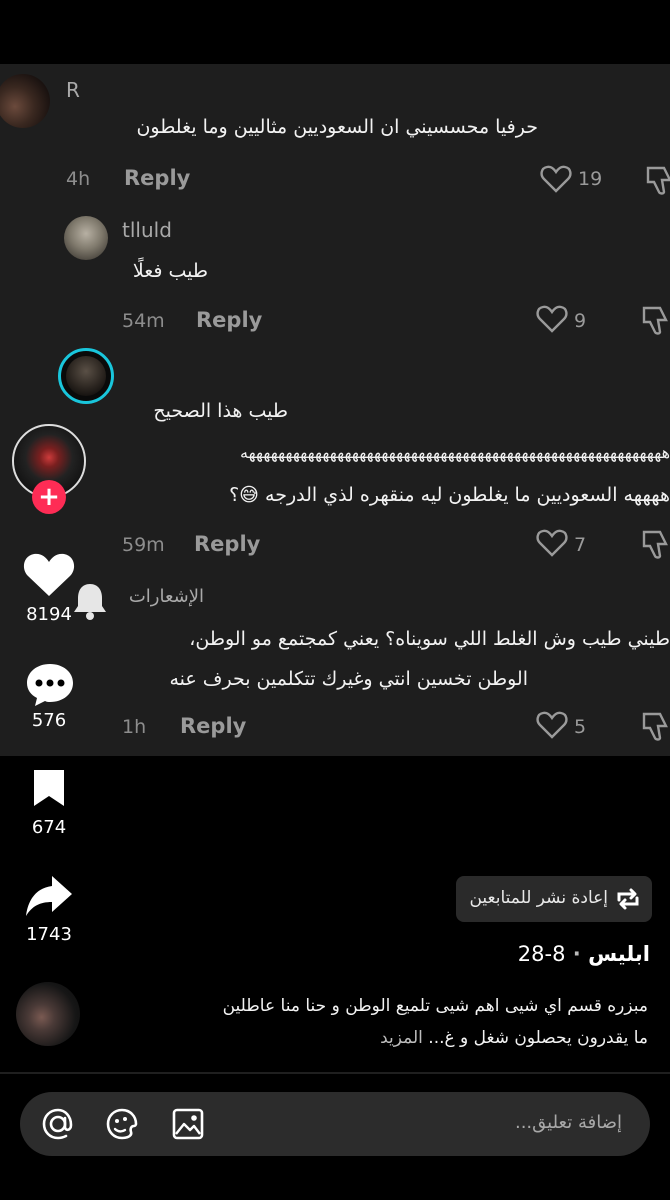 This screenshot has height=1200, width=670. I want to click on post-author-avatar, so click(48, 1014).